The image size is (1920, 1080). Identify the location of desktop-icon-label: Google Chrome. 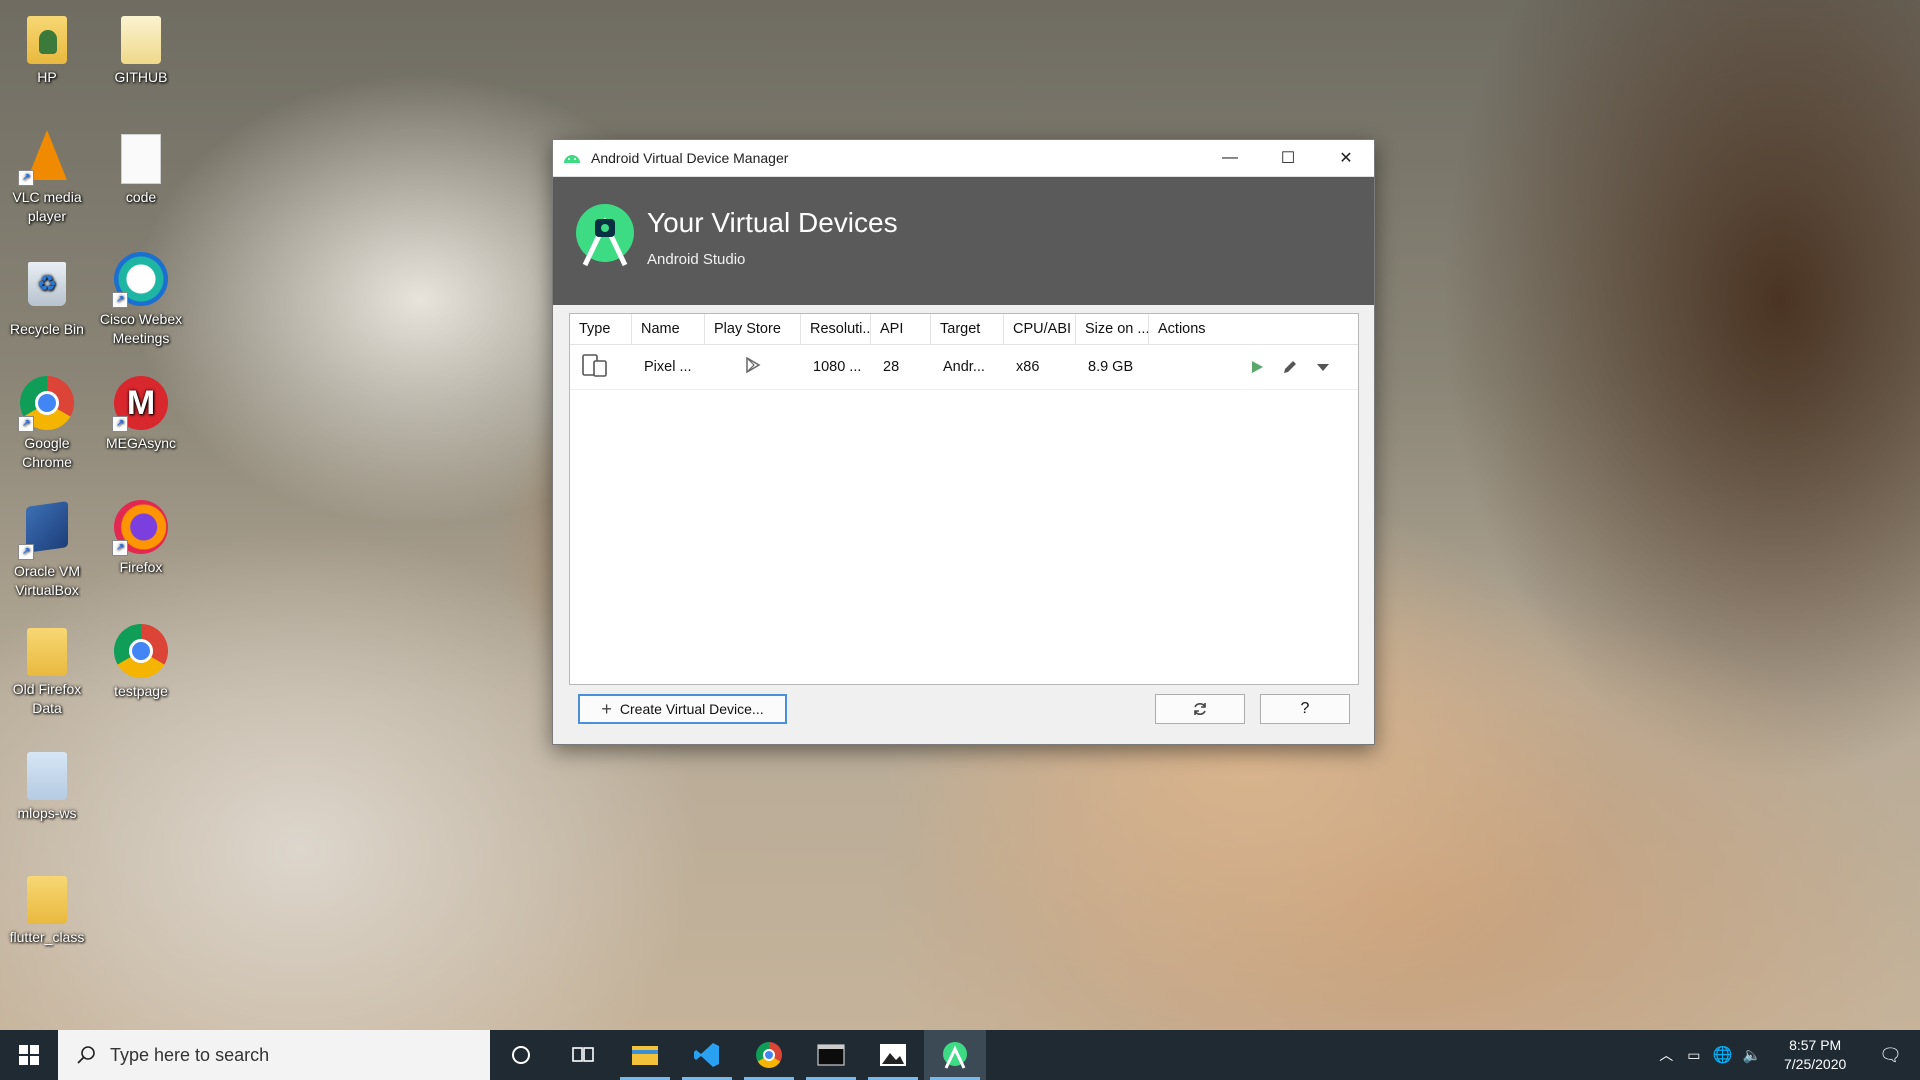
(47, 452).